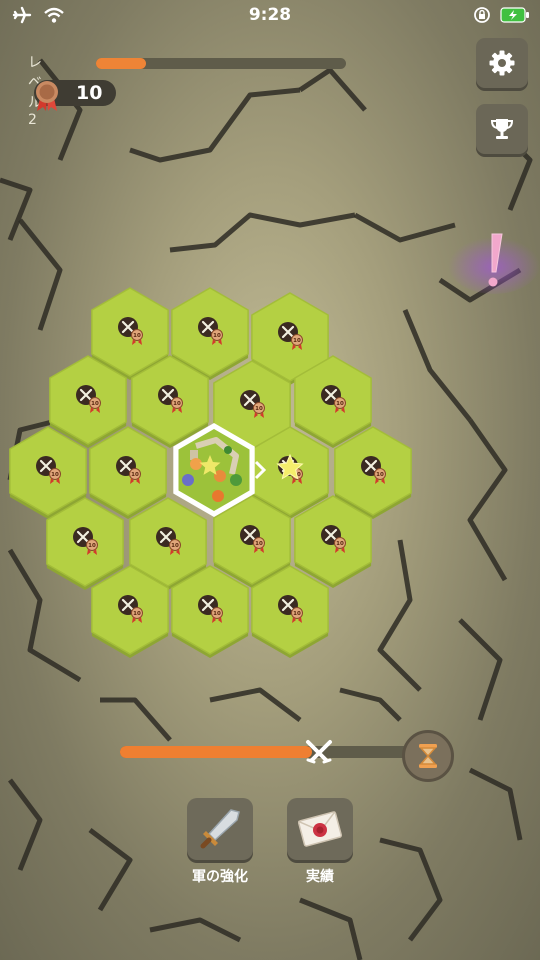 This screenshot has height=960, width=540. I want to click on achievements-button, so click(320, 829).